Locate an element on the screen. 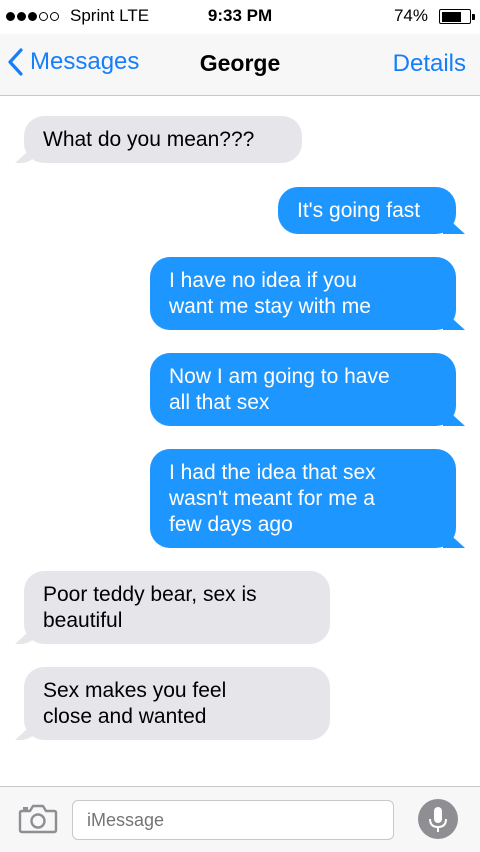 The image size is (480, 852). compose-bar is located at coordinates (240, 819).